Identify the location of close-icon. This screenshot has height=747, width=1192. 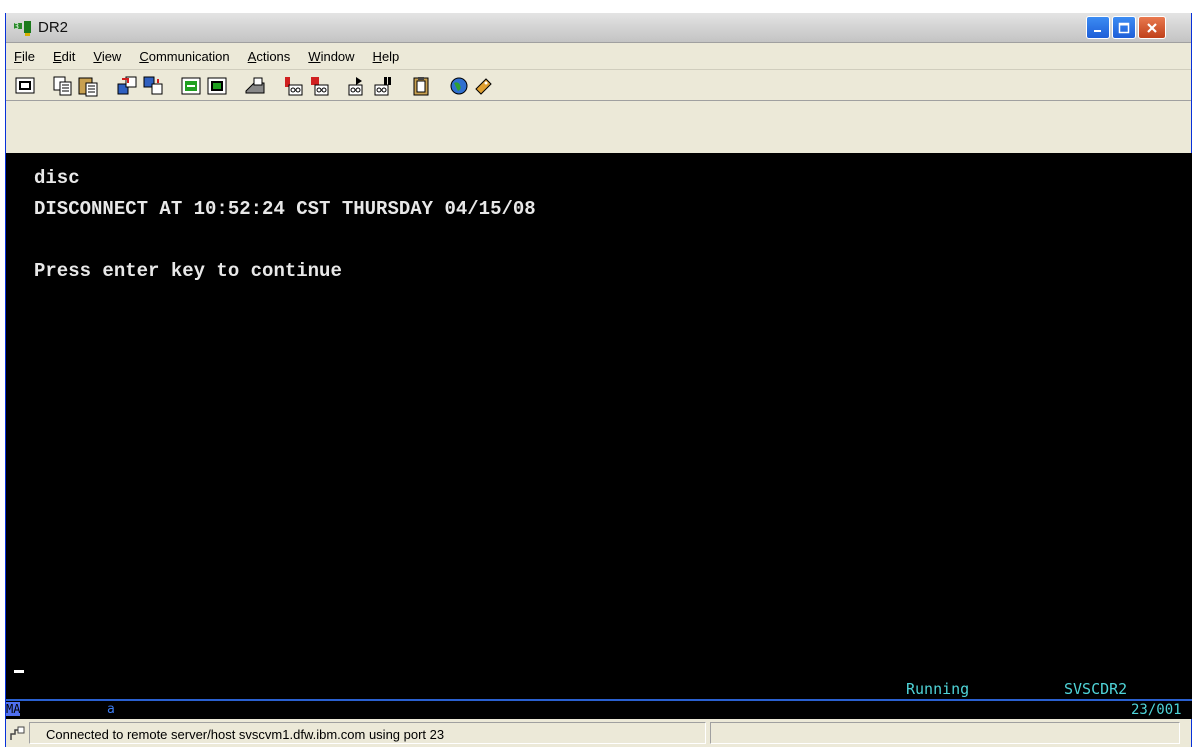
(1152, 27).